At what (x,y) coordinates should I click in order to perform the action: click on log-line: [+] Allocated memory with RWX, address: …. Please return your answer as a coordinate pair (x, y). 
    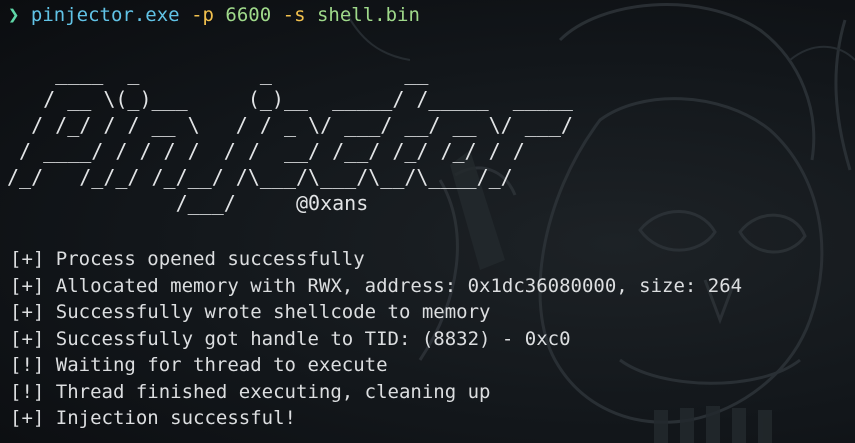
    Looking at the image, I should click on (376, 286).